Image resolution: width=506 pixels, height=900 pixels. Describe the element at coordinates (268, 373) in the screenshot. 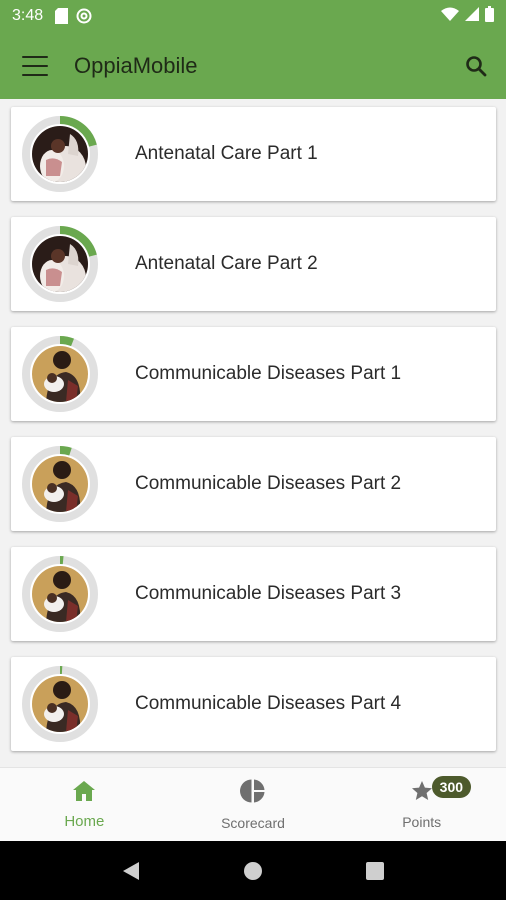

I see `course-title: Communicable Diseases Part 1` at that location.